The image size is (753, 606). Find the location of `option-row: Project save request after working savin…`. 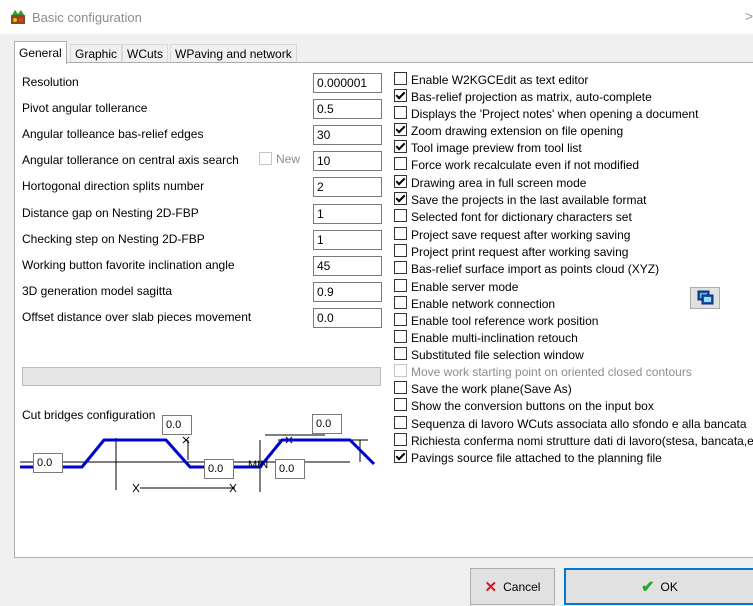

option-row: Project save request after working savin… is located at coordinates (512, 235).